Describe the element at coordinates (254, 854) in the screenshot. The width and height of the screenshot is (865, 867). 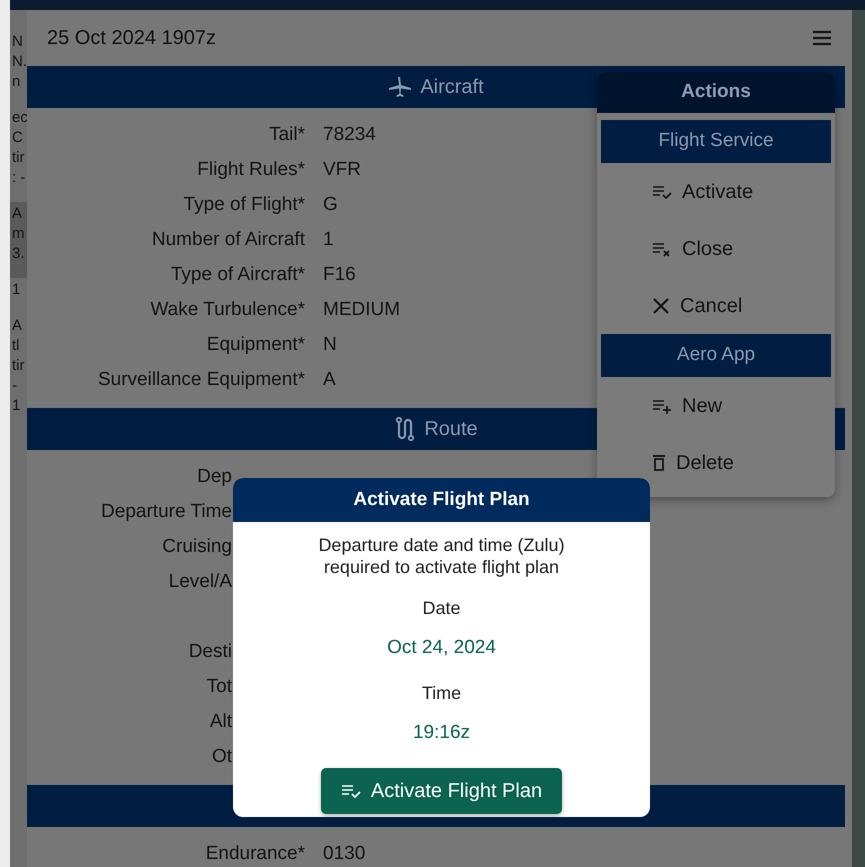
I see `field-label: Endurance*` at that location.